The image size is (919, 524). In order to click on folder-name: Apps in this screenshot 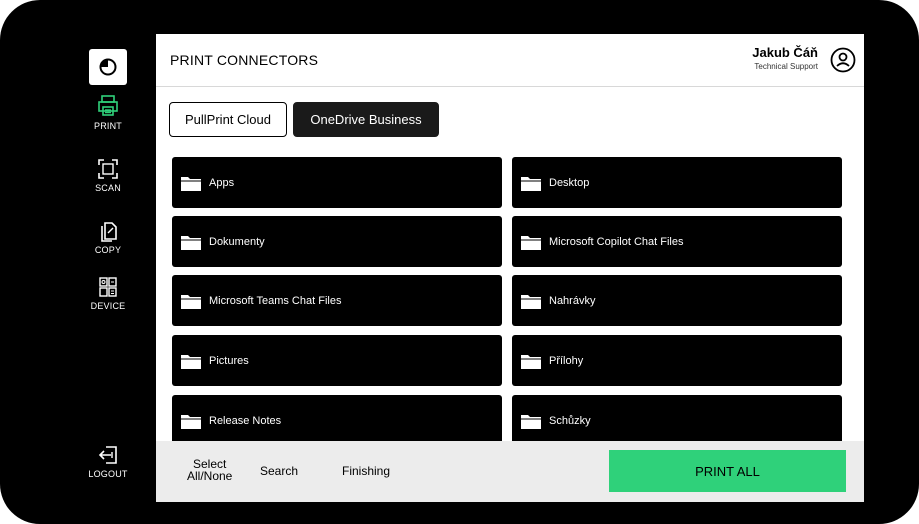, I will do `click(222, 182)`.